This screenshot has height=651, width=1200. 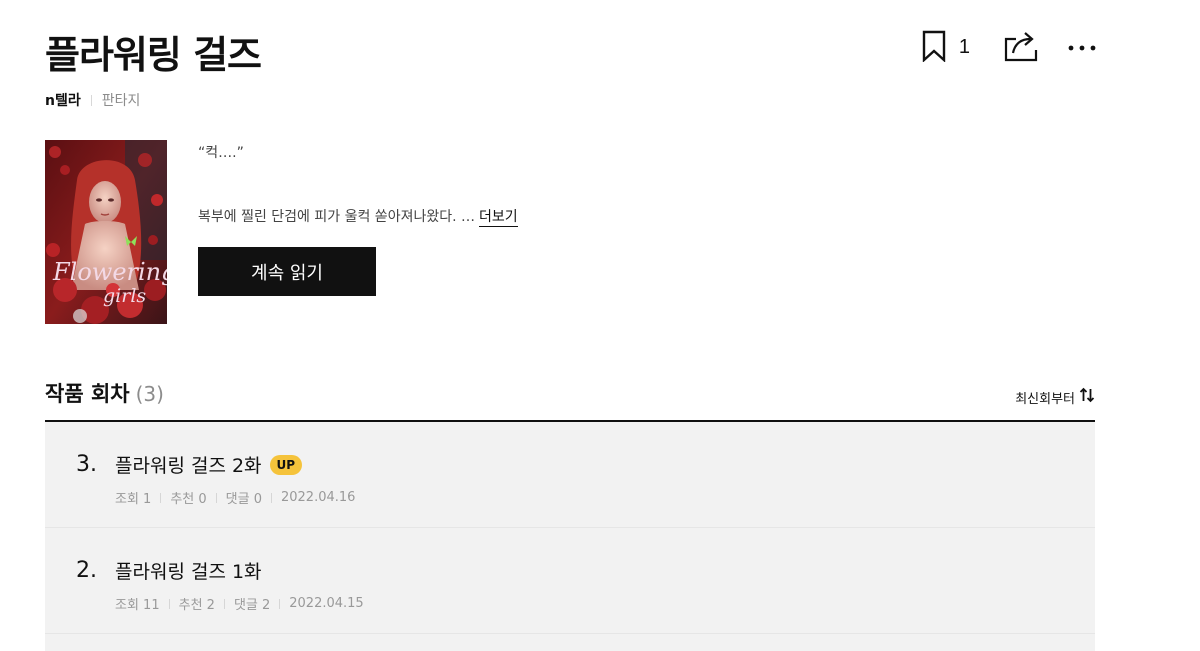 I want to click on episode-title-row: 플라워링 걸즈 1화, so click(x=188, y=570).